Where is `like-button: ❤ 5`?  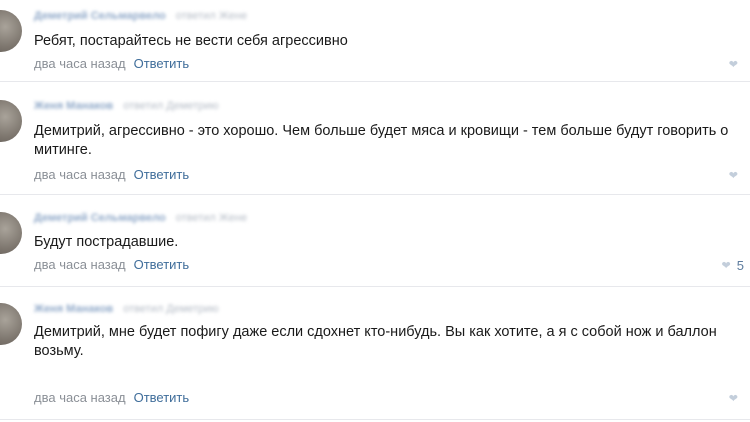
like-button: ❤ 5 is located at coordinates (733, 265).